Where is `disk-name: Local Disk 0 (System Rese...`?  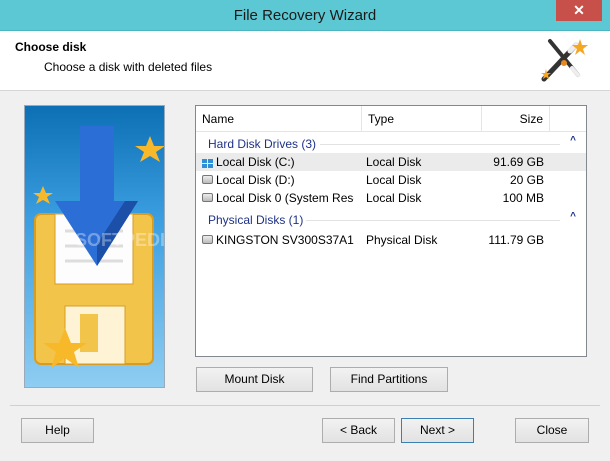 disk-name: Local Disk 0 (System Rese... is located at coordinates (285, 198).